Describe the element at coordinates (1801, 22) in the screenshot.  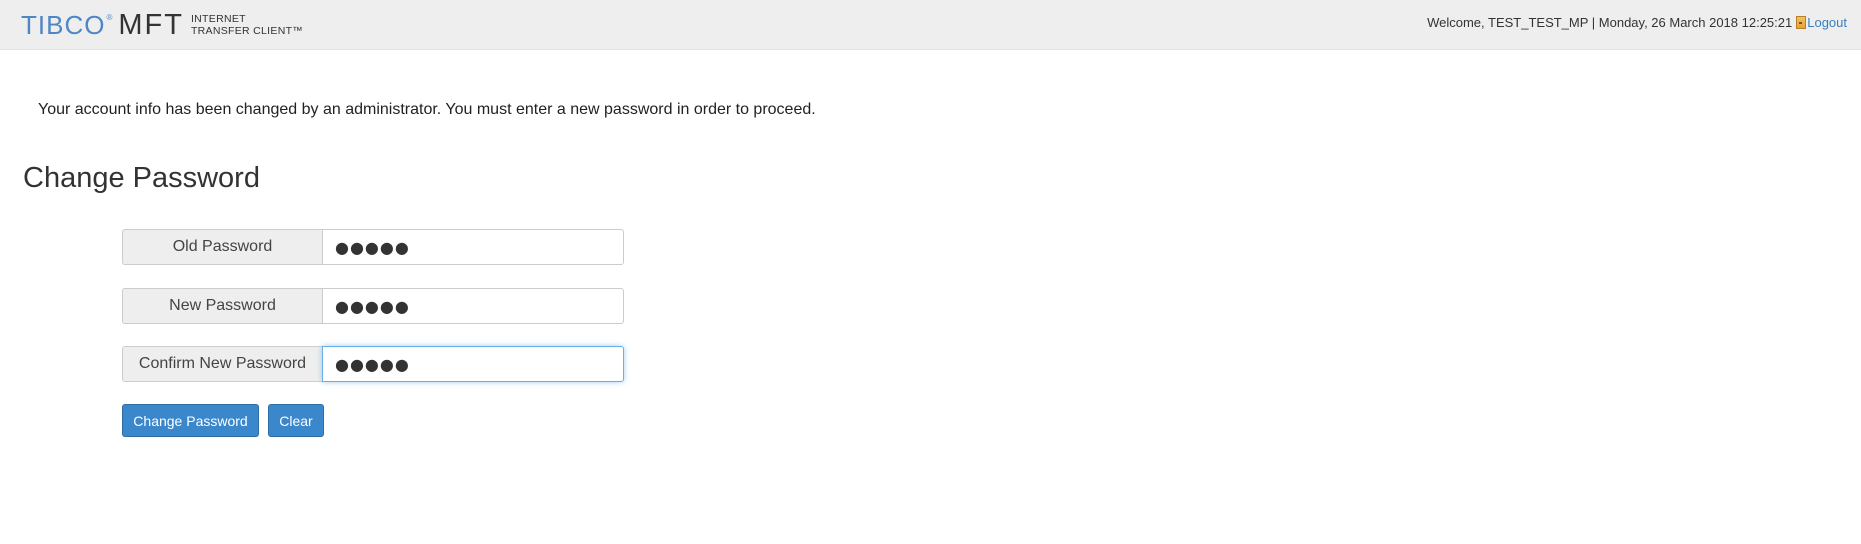
I see `logout-icon` at that location.